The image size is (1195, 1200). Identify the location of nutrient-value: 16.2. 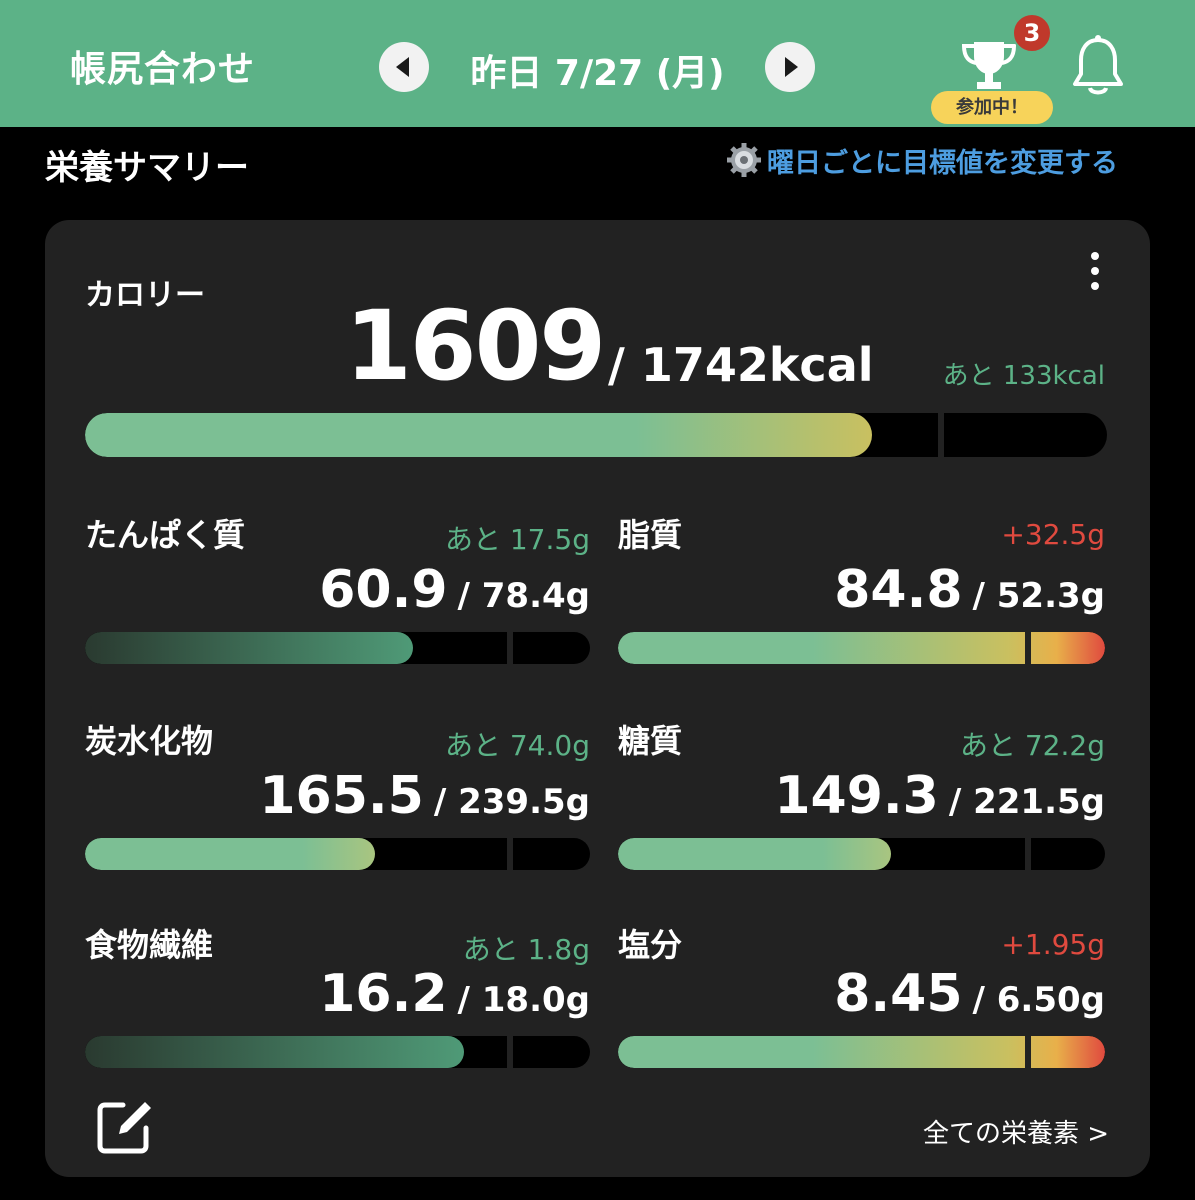
(383, 994).